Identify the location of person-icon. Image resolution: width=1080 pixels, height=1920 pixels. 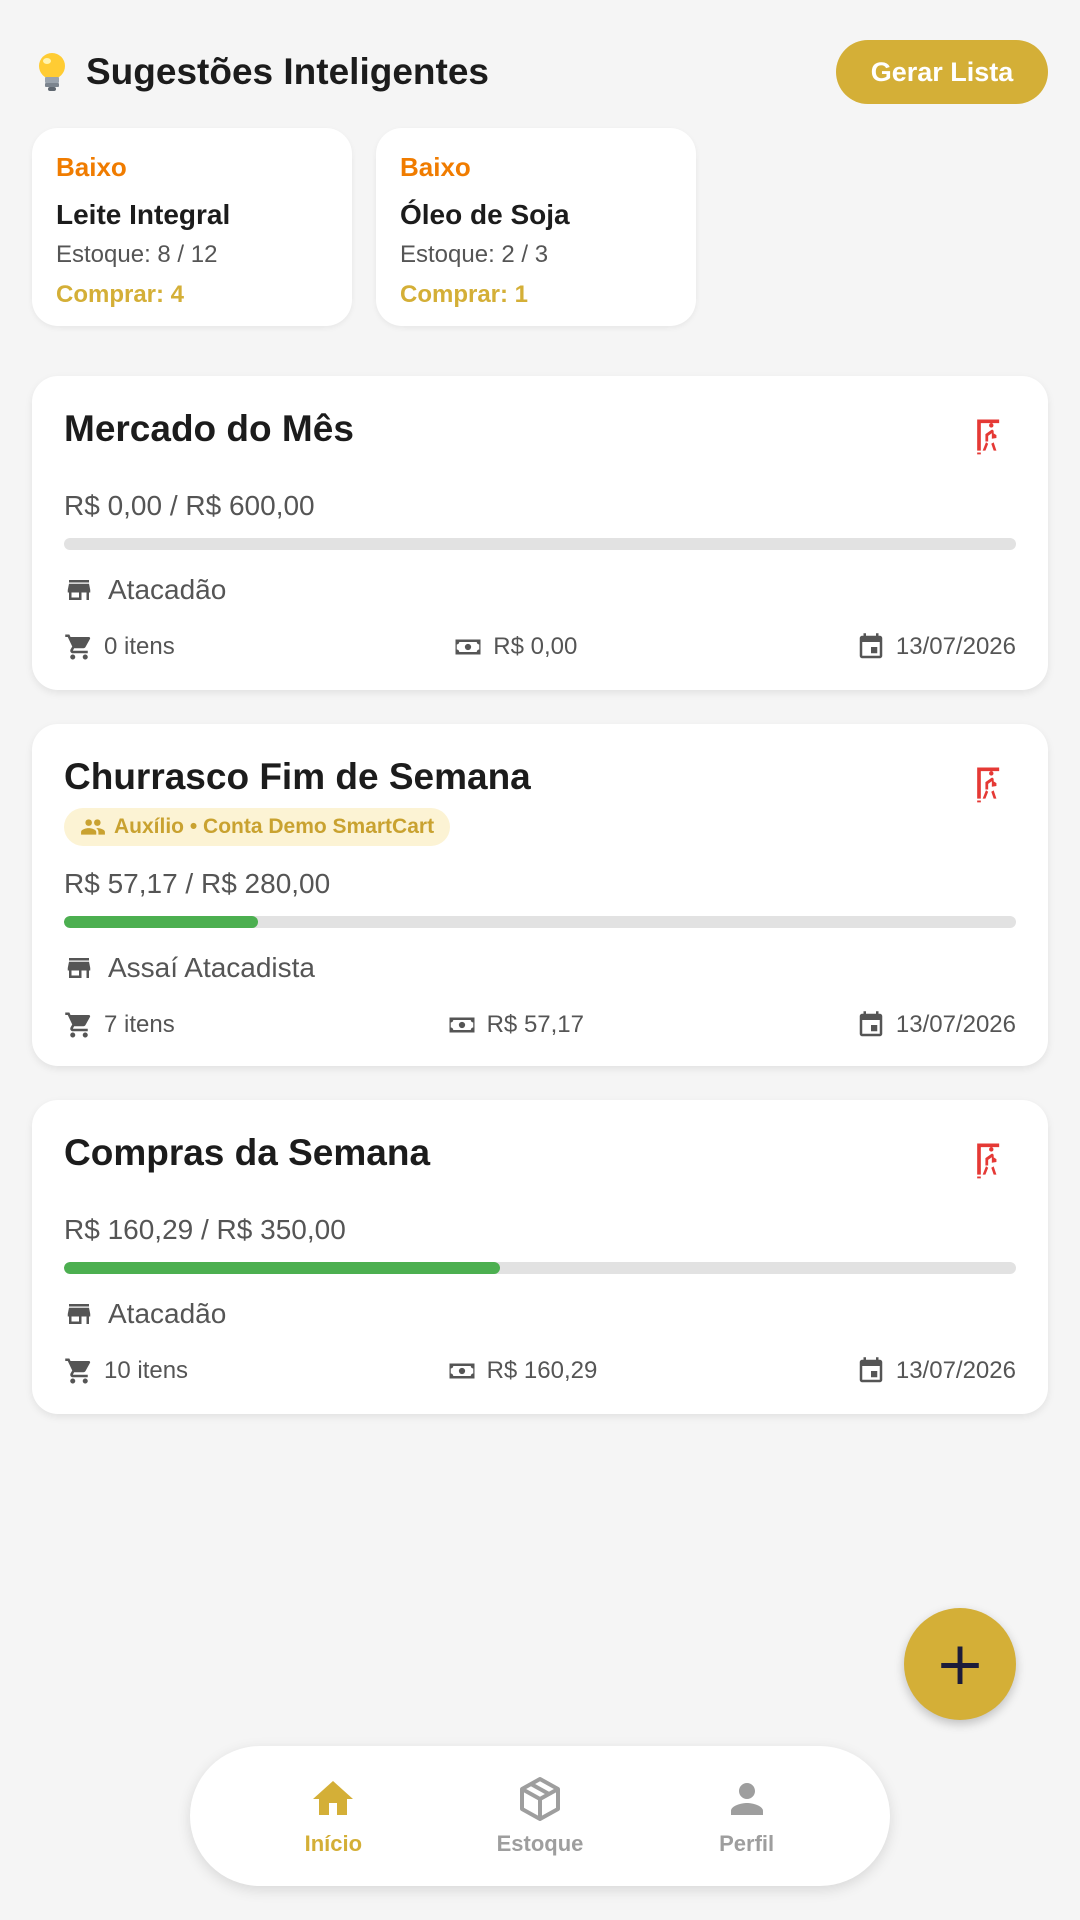
(746, 1799).